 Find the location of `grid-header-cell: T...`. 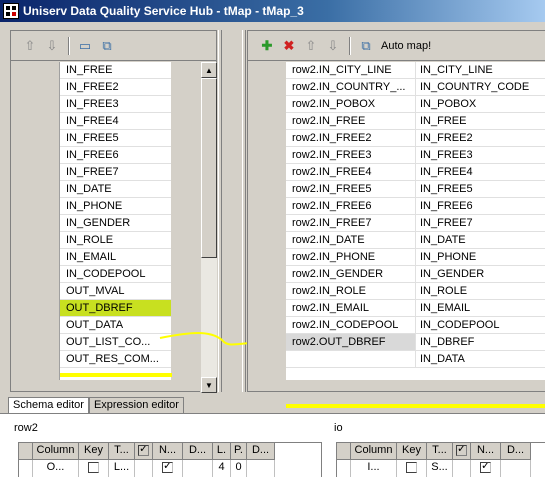

grid-header-cell: T... is located at coordinates (440, 451).